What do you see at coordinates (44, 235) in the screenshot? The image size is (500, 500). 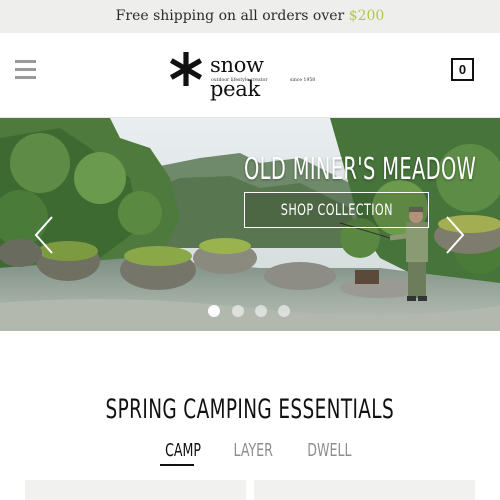 I see `chevron-left-icon` at bounding box center [44, 235].